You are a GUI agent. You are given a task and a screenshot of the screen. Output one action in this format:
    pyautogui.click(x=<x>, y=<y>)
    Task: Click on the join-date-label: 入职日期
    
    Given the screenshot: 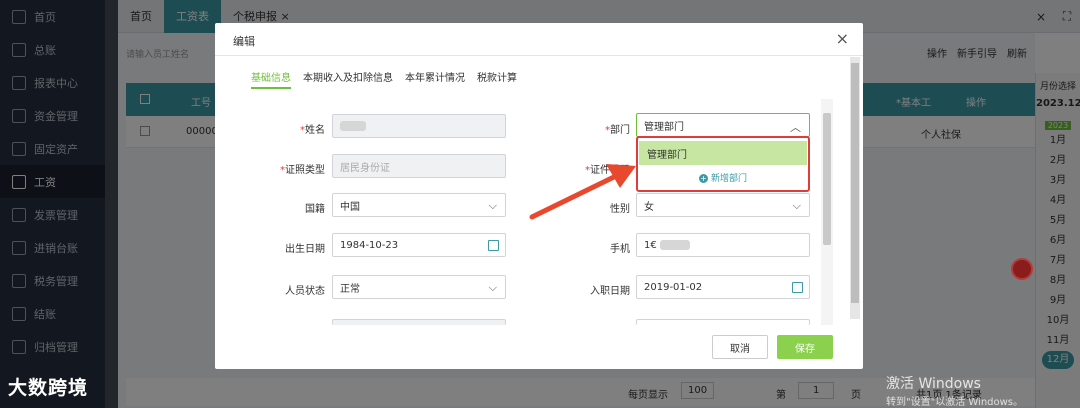 What is the action you would take?
    pyautogui.click(x=610, y=291)
    